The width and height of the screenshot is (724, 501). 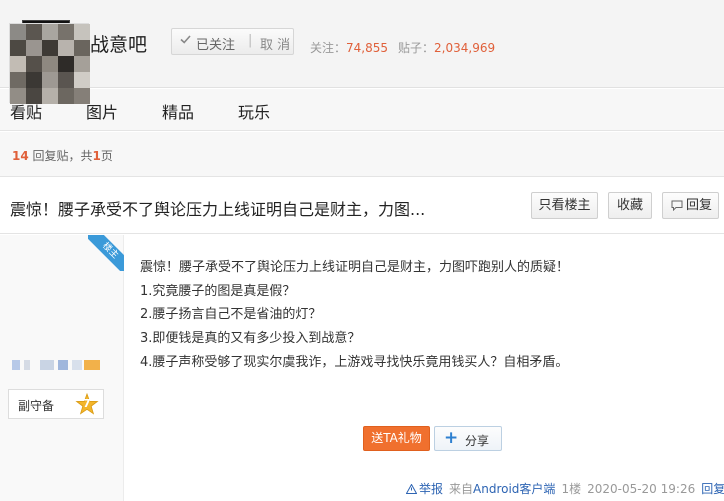 What do you see at coordinates (677, 205) in the screenshot?
I see `comment-icon` at bounding box center [677, 205].